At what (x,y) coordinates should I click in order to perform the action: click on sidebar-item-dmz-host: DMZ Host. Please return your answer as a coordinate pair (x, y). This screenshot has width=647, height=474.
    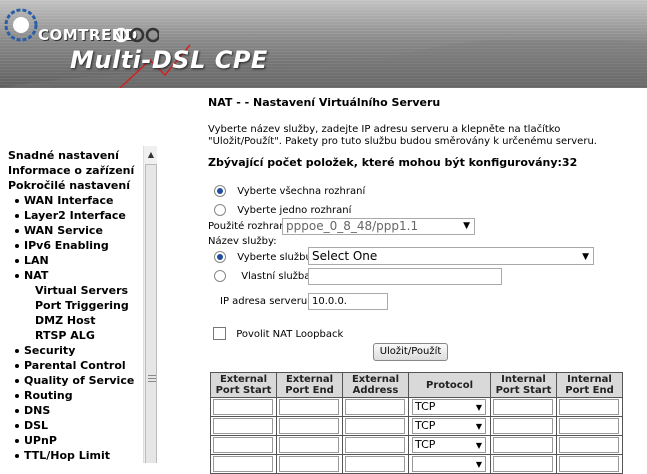
    Looking at the image, I should click on (76, 320).